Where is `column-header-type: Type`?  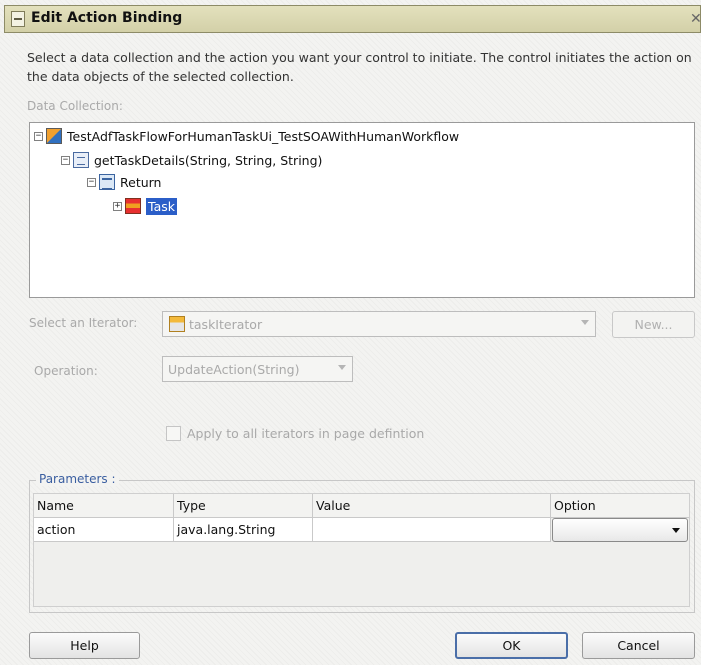 column-header-type: Type is located at coordinates (243, 506).